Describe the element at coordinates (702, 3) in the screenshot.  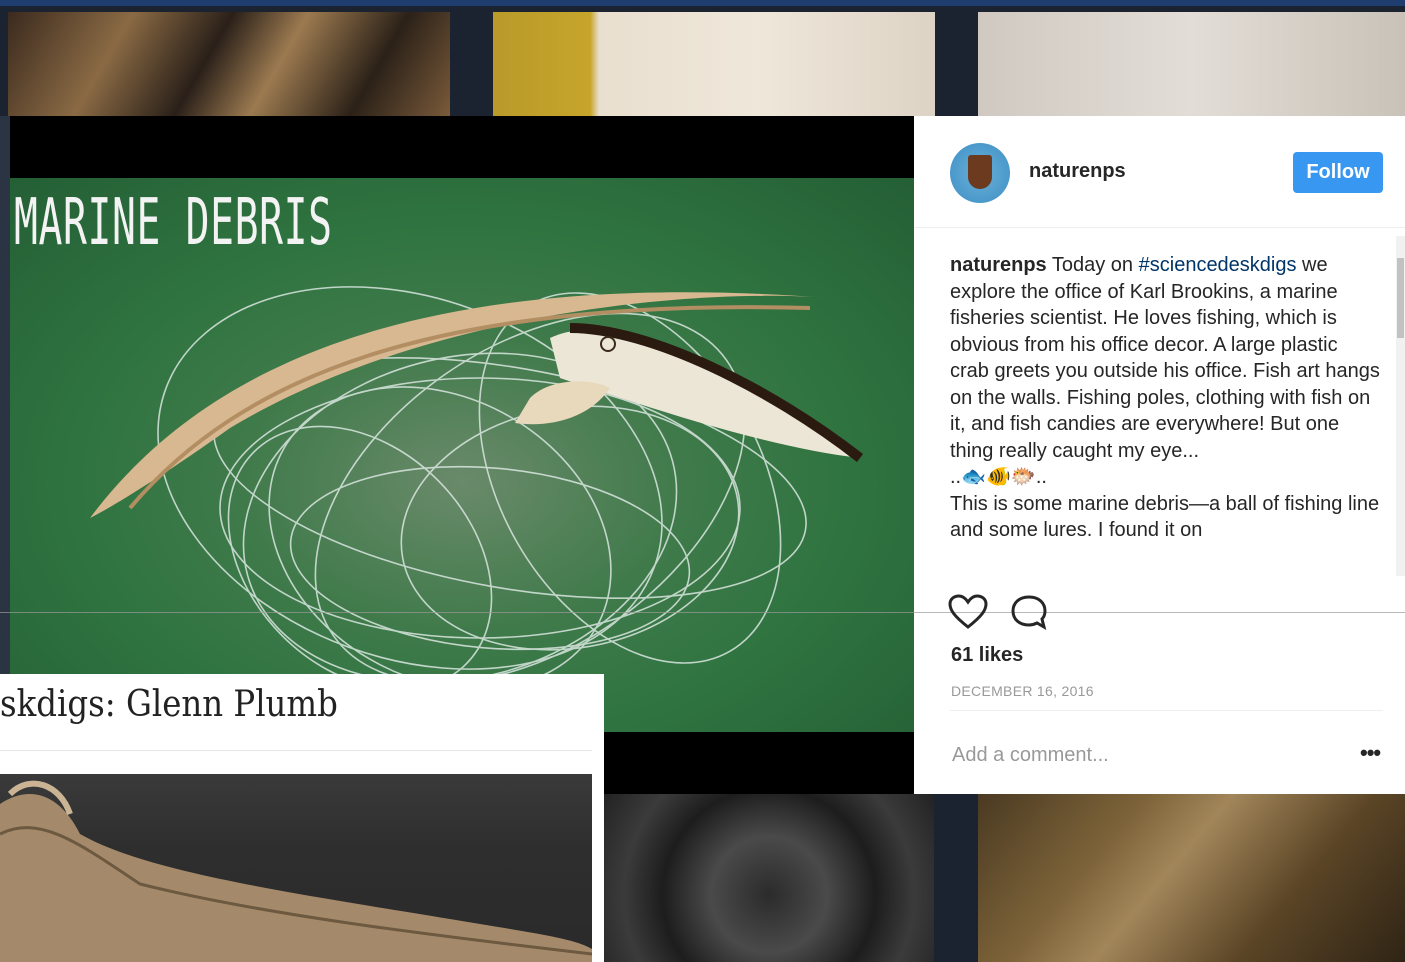
I see `top-bar` at that location.